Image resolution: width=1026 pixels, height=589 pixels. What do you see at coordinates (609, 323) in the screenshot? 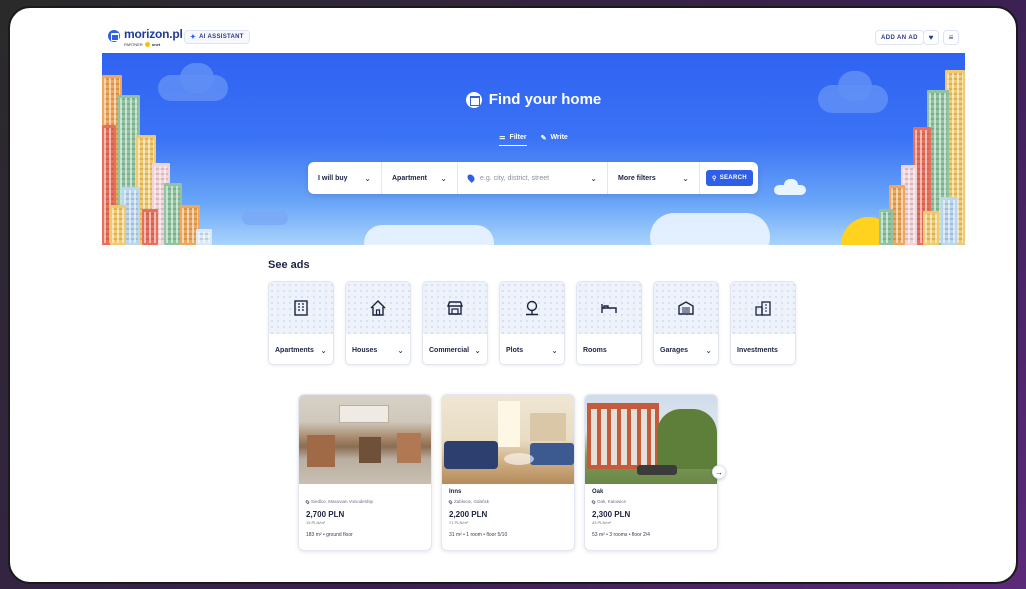
I see `category-rooms: Rooms` at bounding box center [609, 323].